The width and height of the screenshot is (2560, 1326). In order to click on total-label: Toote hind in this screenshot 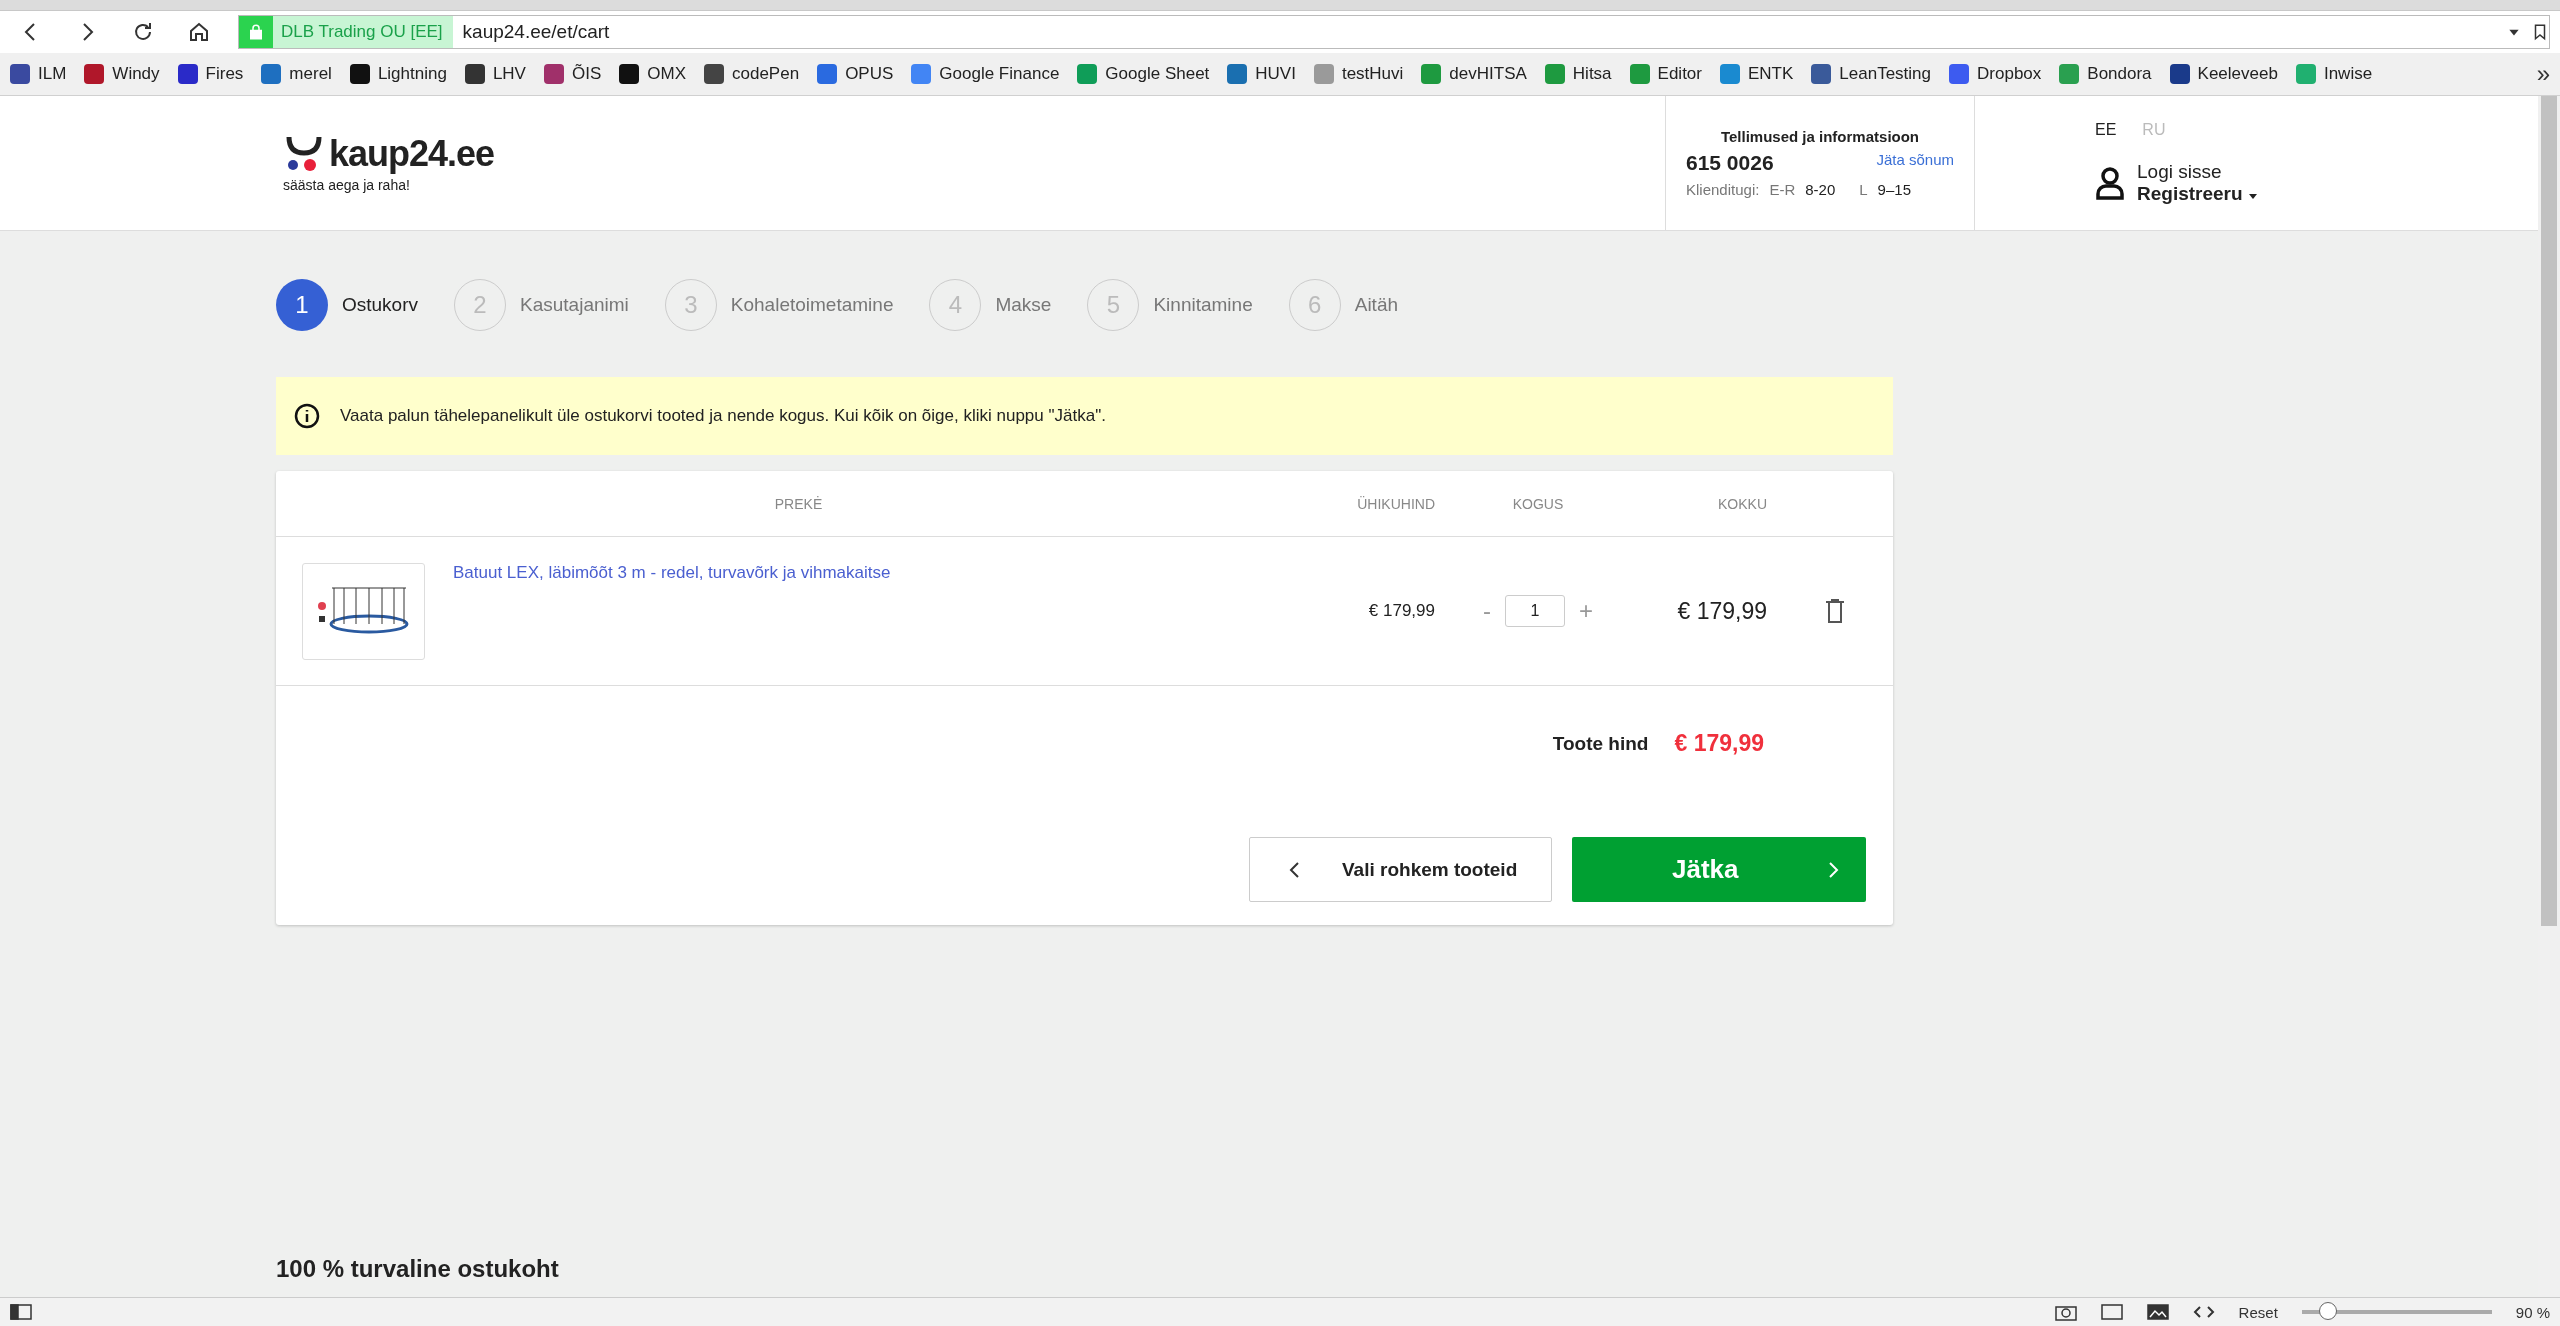, I will do `click(1600, 743)`.